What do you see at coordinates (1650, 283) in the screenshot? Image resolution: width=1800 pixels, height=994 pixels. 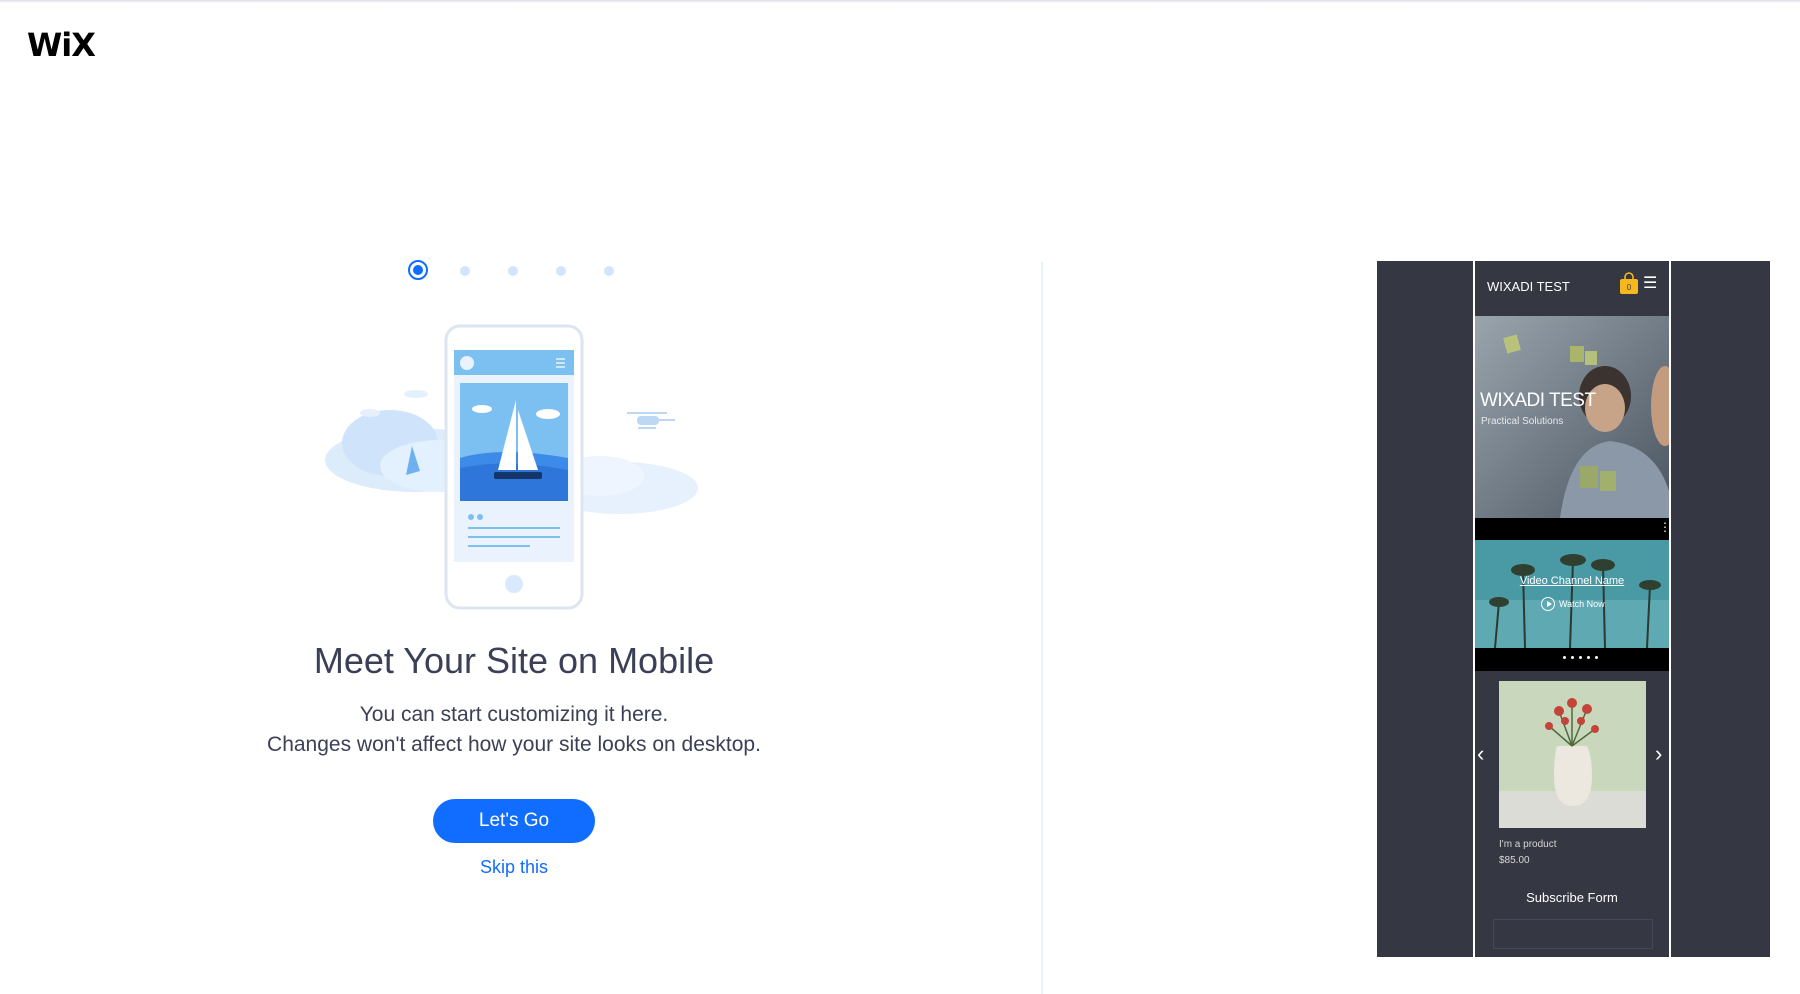 I see `hamburger-menu-icon: ☰` at bounding box center [1650, 283].